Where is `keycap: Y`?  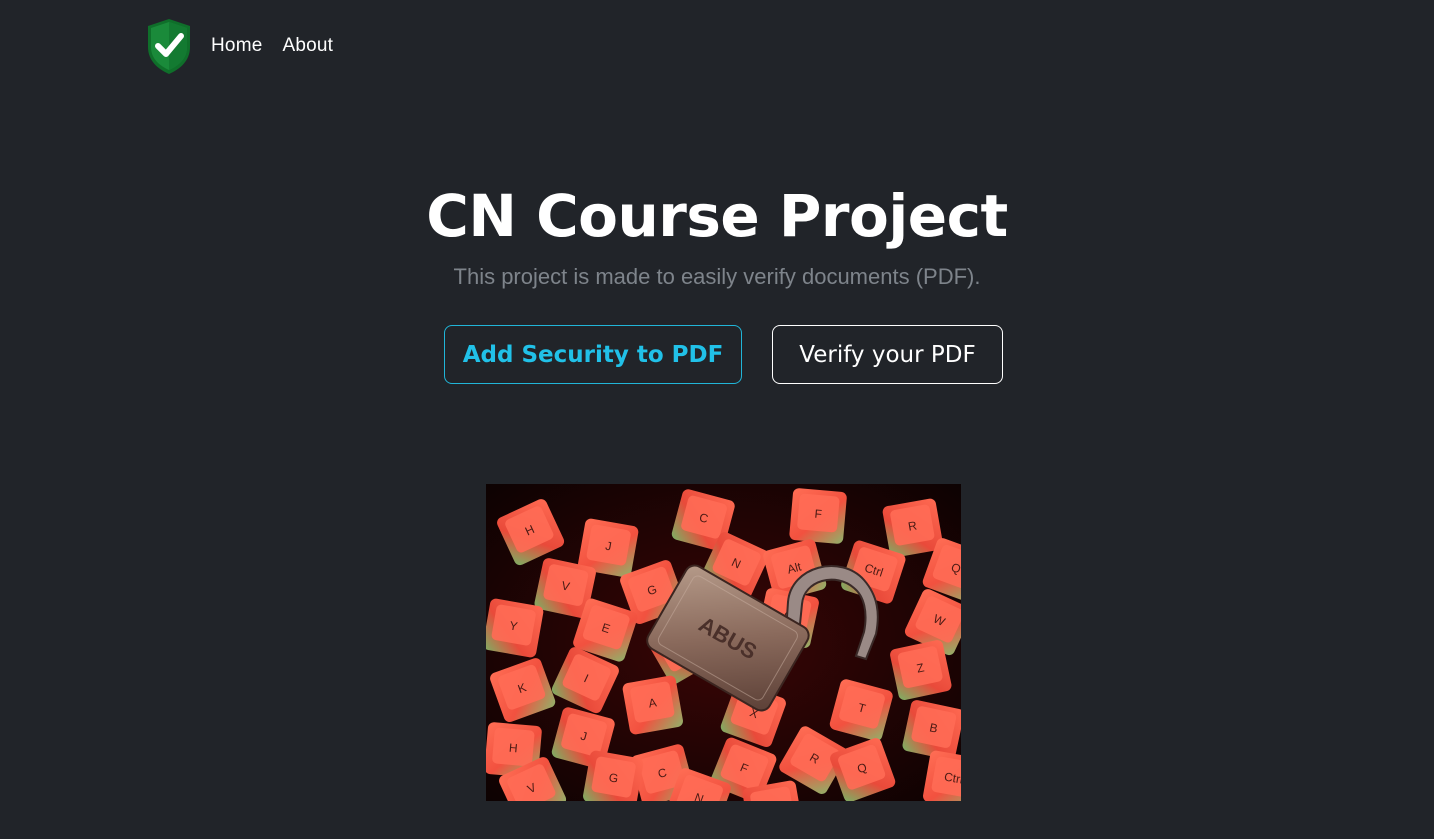
keycap: Y is located at coordinates (515, 628).